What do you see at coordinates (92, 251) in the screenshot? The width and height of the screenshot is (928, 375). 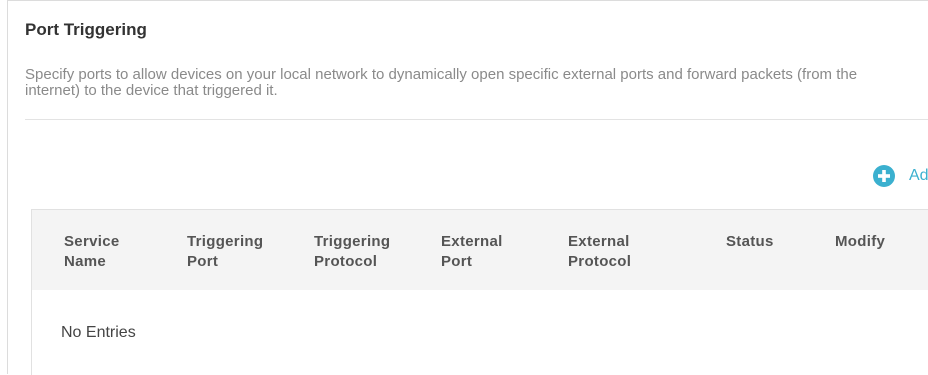 I see `column-header-service-name: Service Name` at bounding box center [92, 251].